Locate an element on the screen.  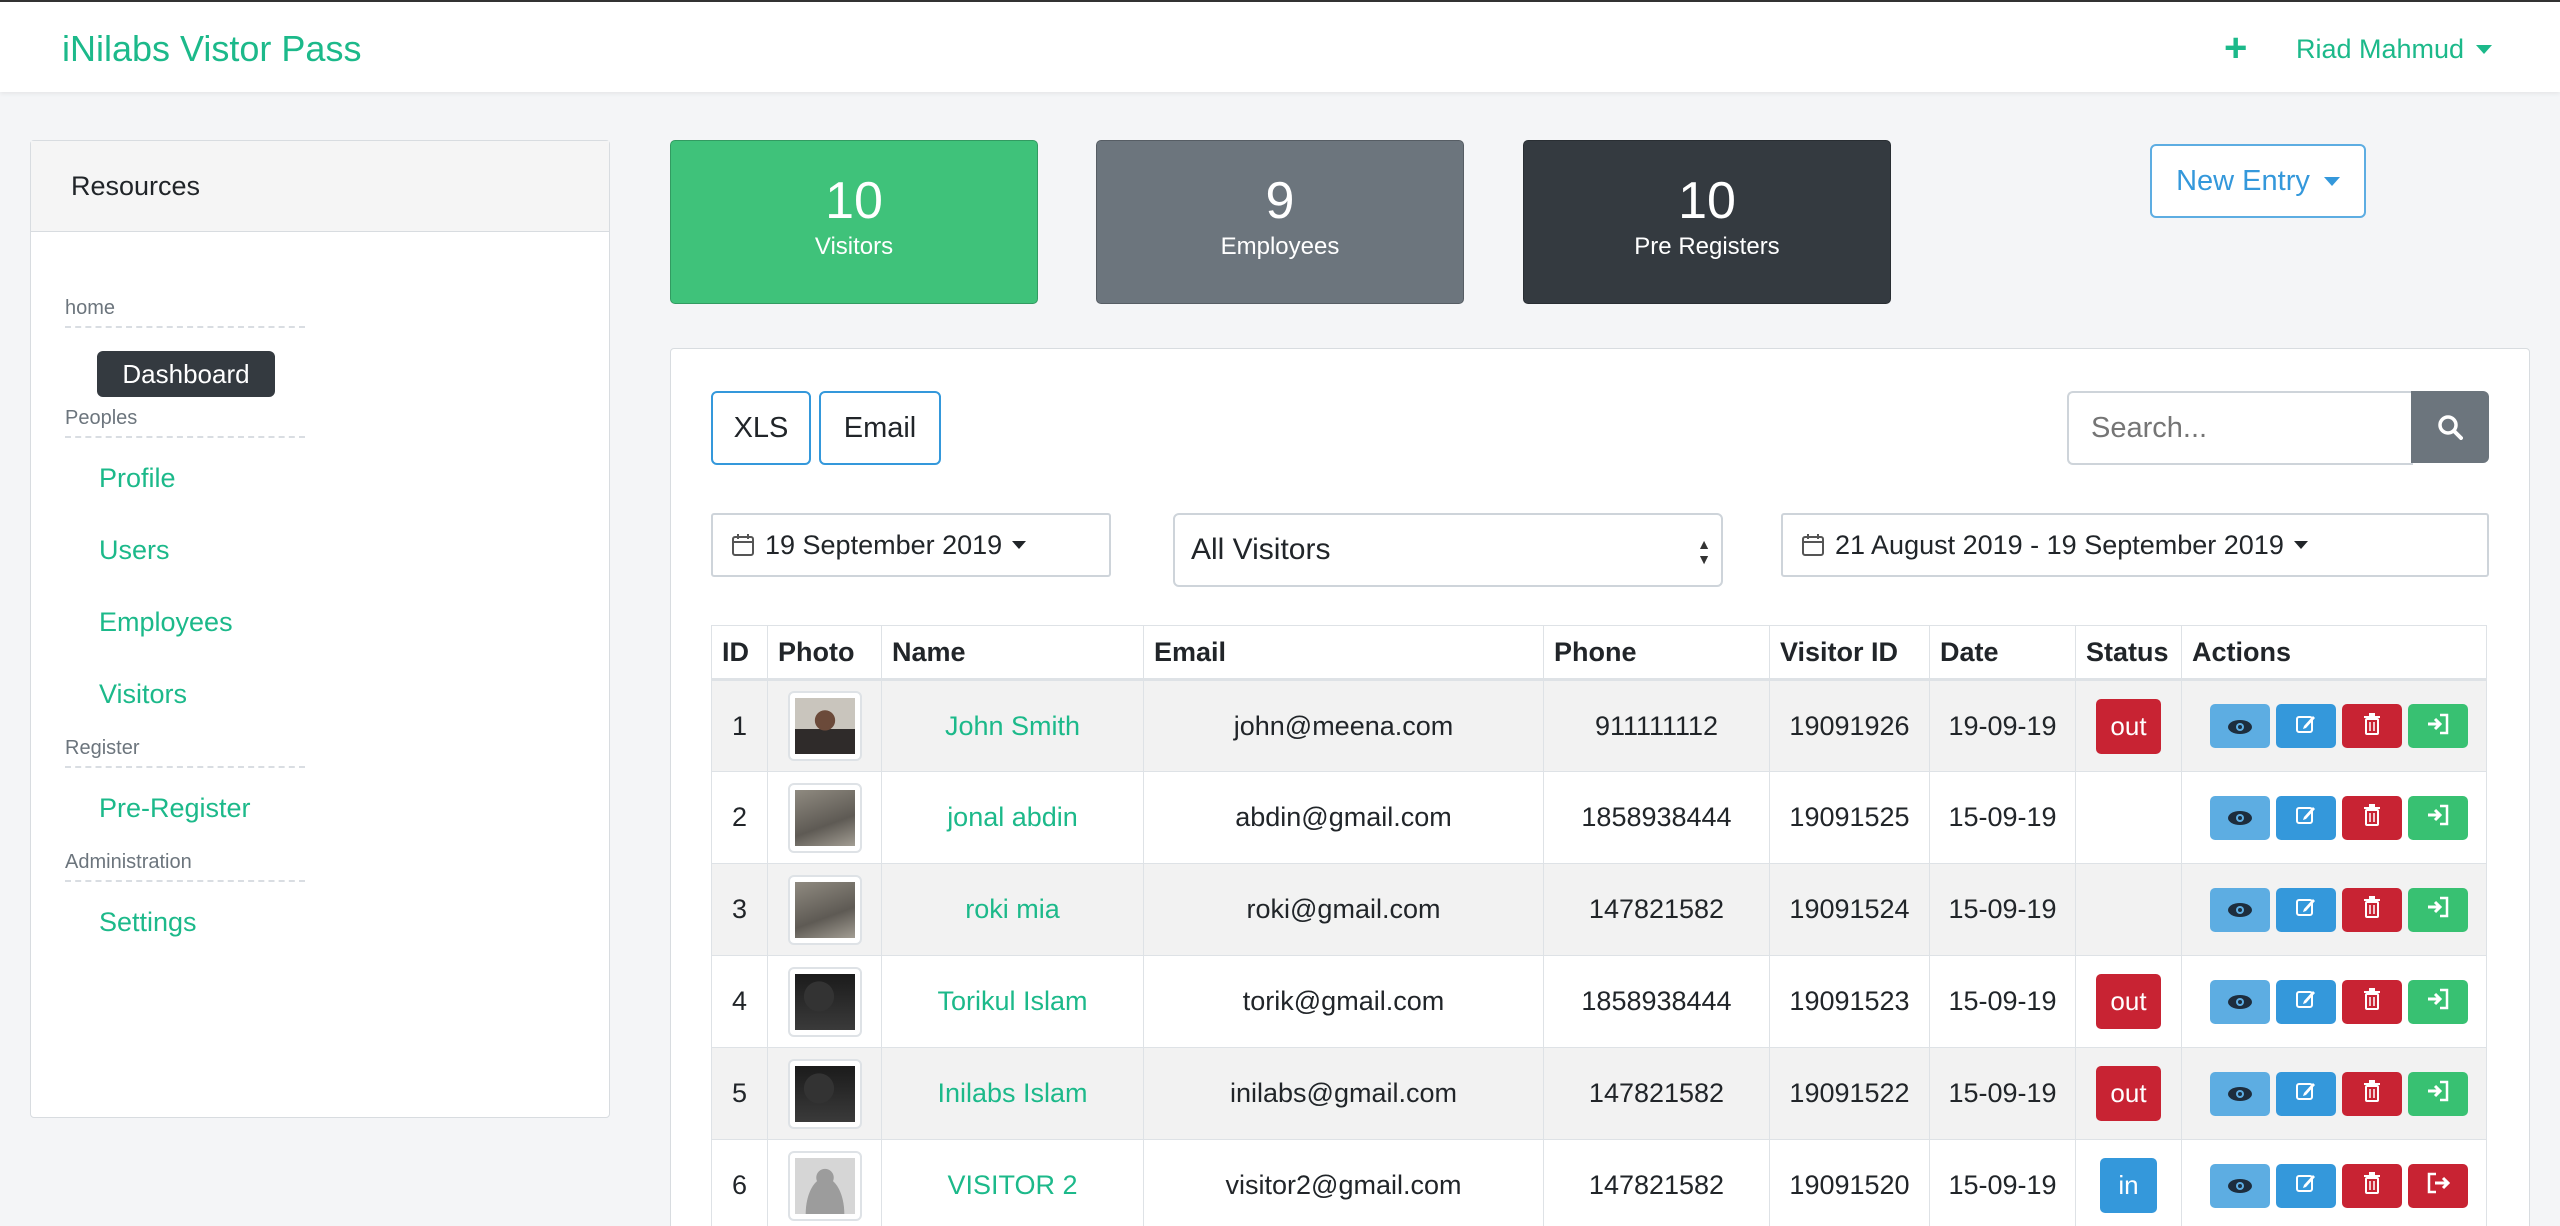
visitor-name-link: roki mia is located at coordinates (1012, 909).